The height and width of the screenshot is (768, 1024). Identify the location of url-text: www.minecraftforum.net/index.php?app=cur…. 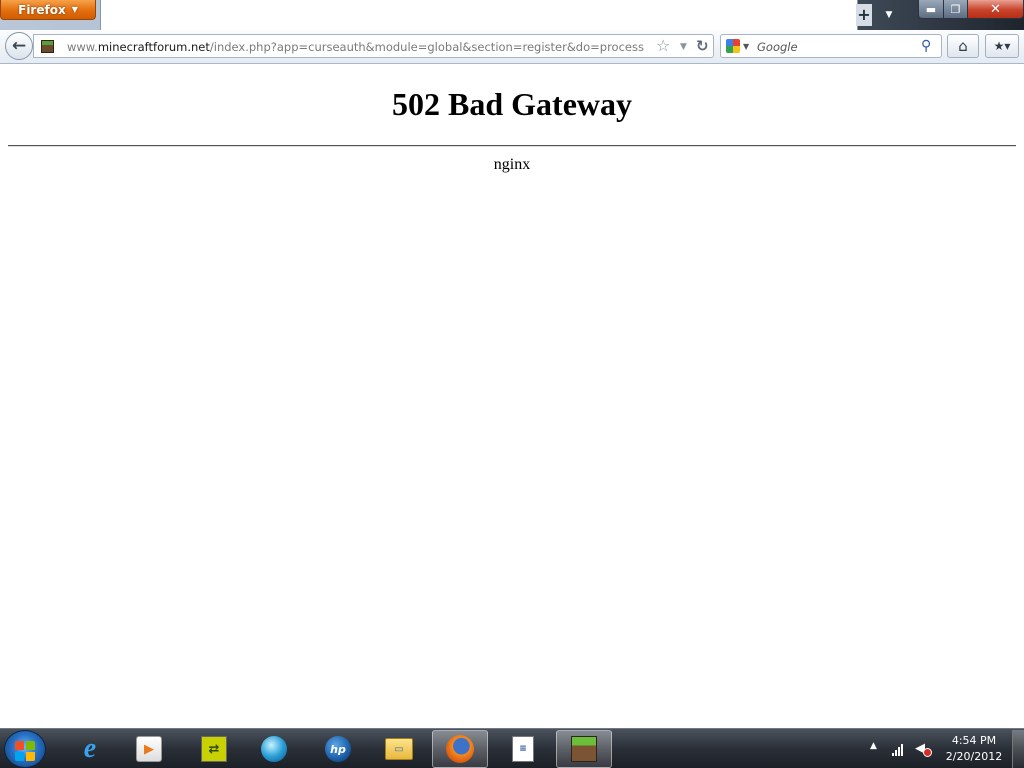
(362, 47).